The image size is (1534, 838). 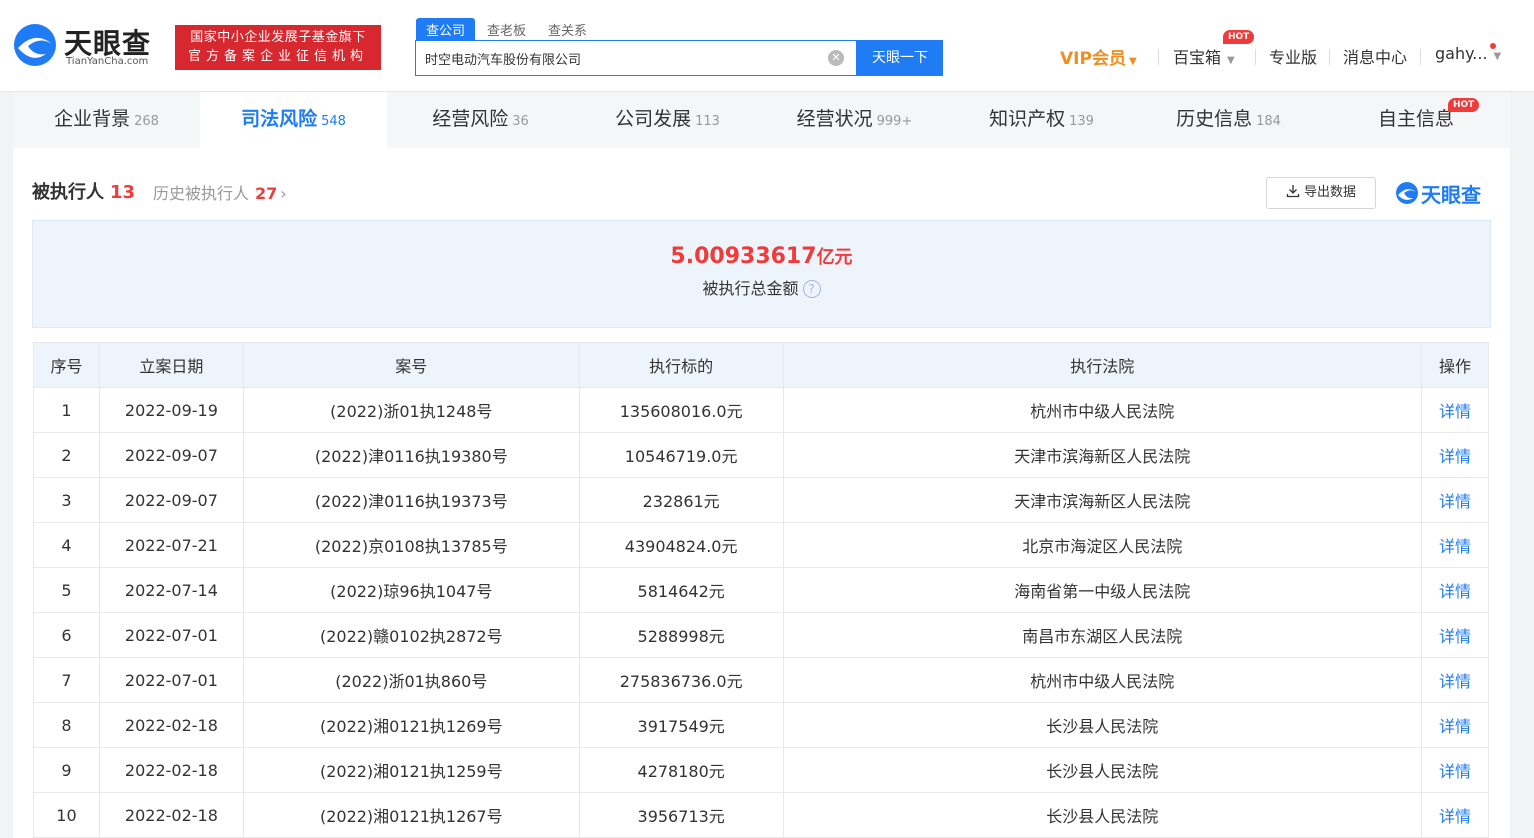 What do you see at coordinates (681, 725) in the screenshot?
I see `cell-amount: 3917549元` at bounding box center [681, 725].